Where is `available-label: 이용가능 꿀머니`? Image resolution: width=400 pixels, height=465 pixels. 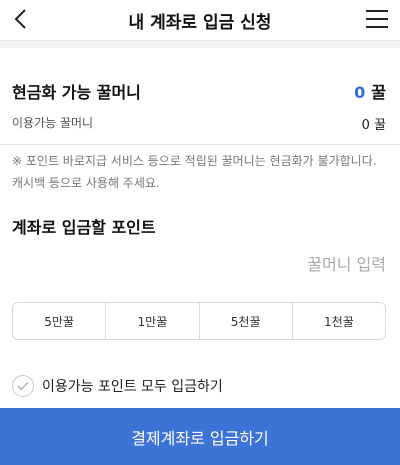
available-label: 이용가능 꿀머니 is located at coordinates (53, 123).